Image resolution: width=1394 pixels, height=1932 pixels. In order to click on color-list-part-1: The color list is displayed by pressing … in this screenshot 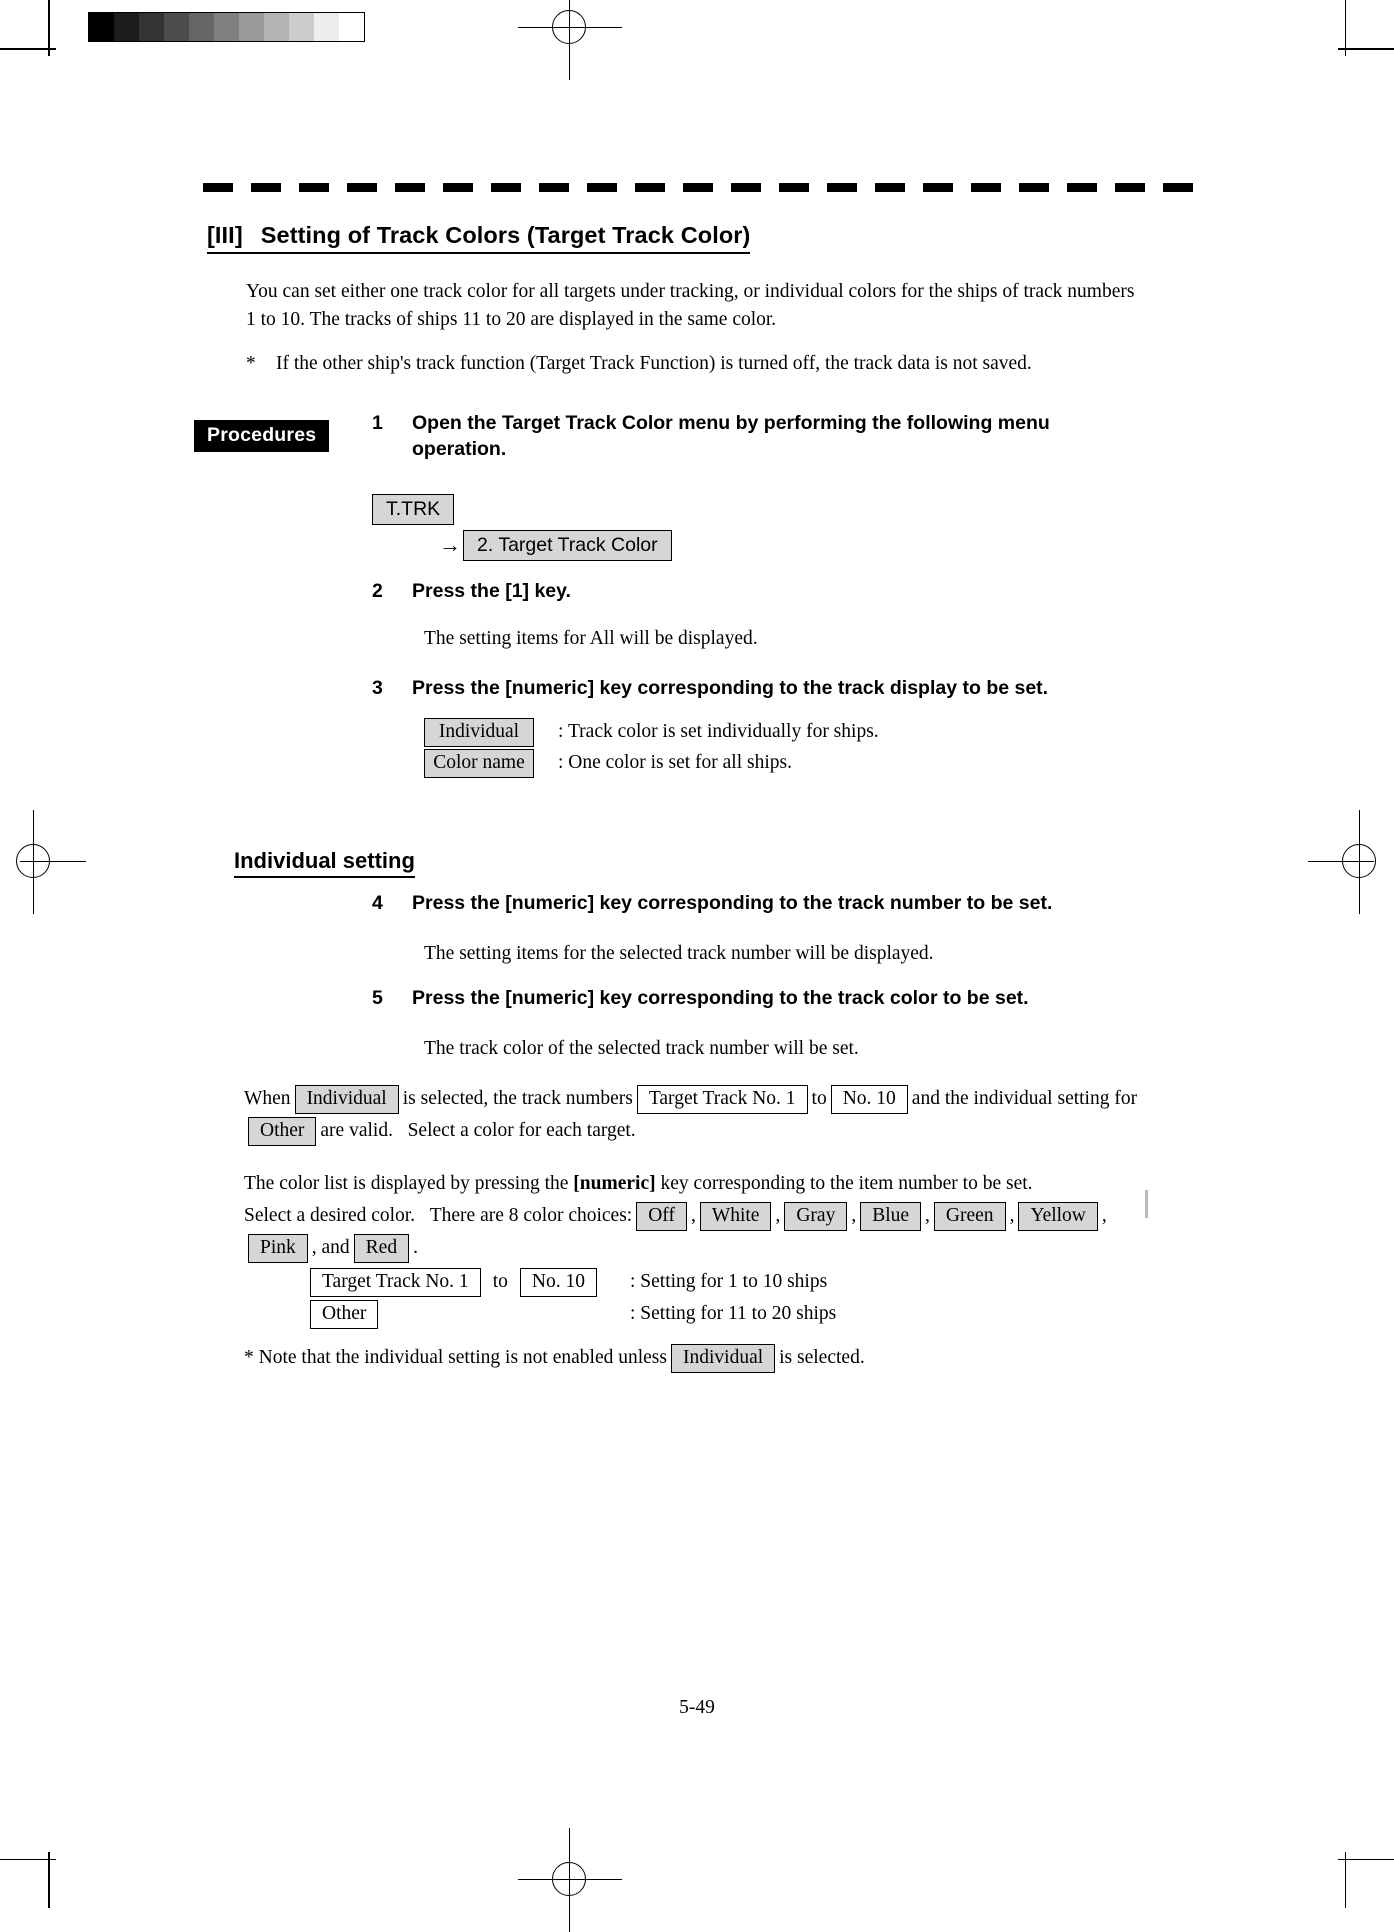, I will do `click(406, 1183)`.